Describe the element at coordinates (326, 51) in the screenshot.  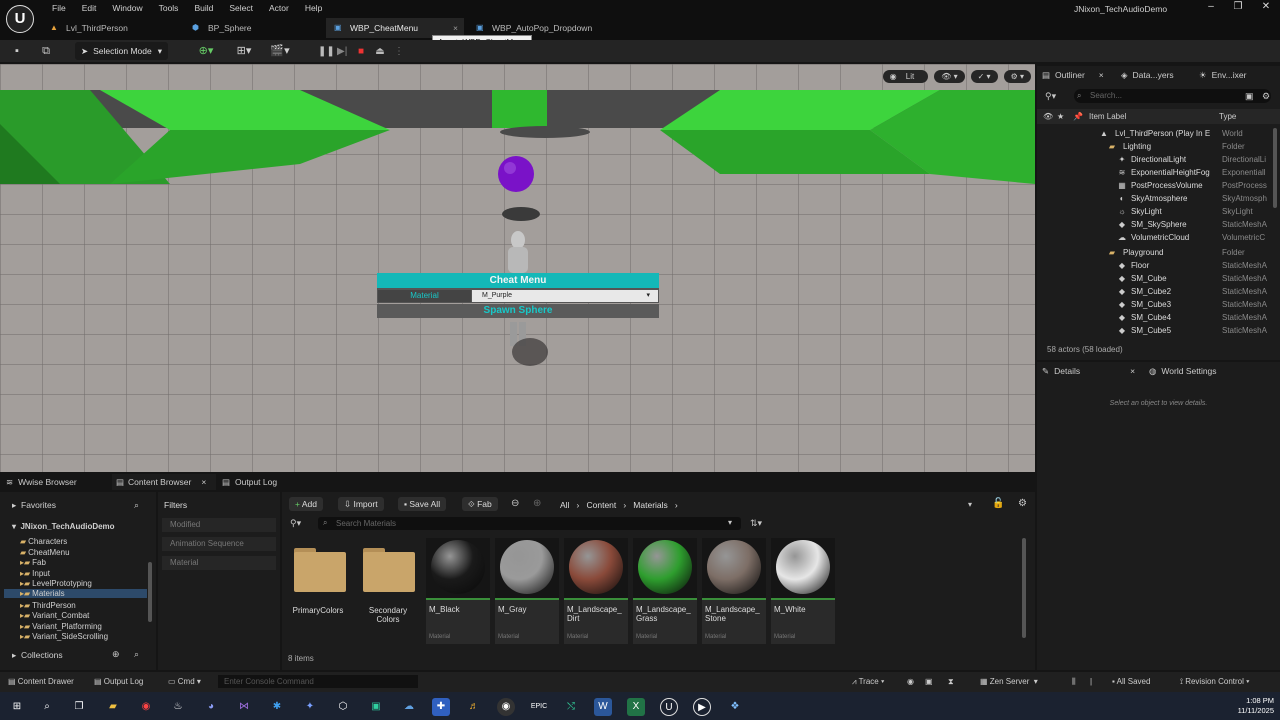
I see `pause-icon: ❚❚` at that location.